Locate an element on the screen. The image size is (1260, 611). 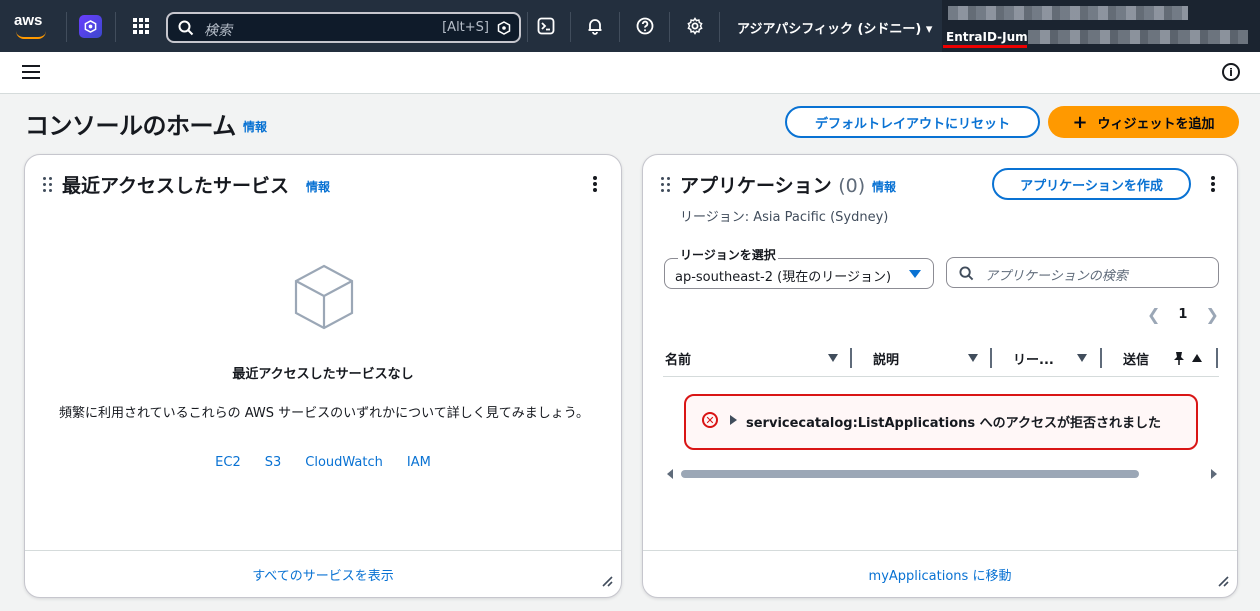
apps-grid-icon is located at coordinates (141, 26).